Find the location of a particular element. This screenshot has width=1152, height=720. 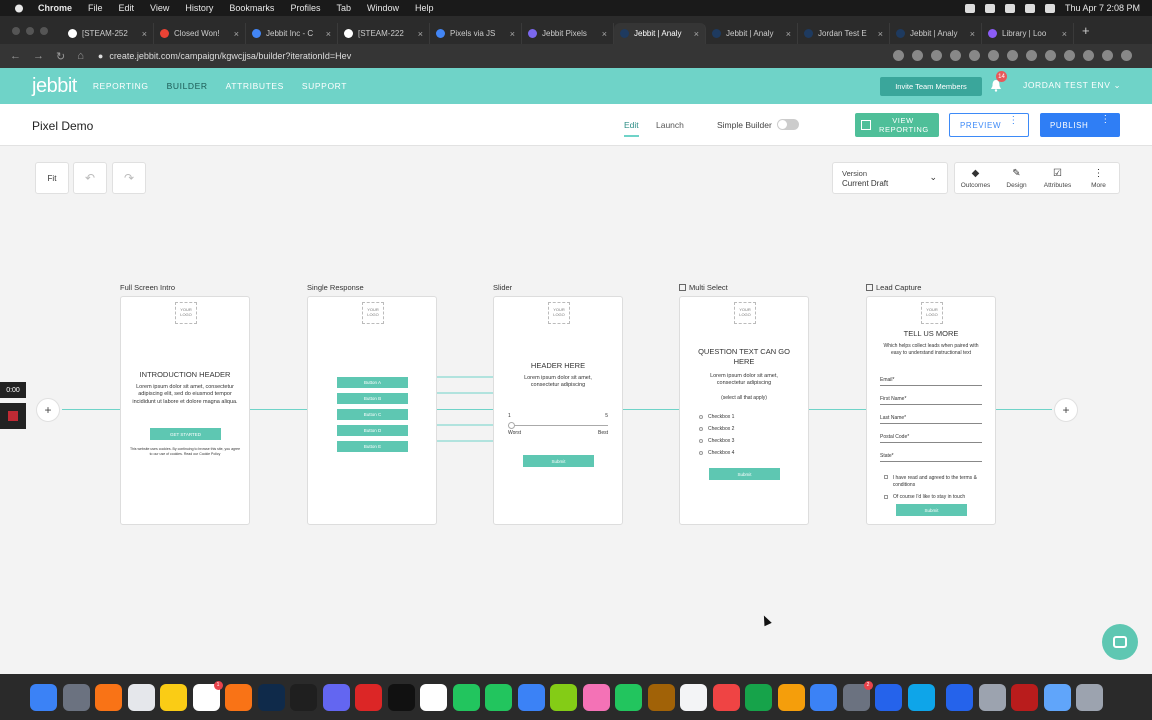

checkbox-option-2: Checkbox 2 is located at coordinates (716, 429).